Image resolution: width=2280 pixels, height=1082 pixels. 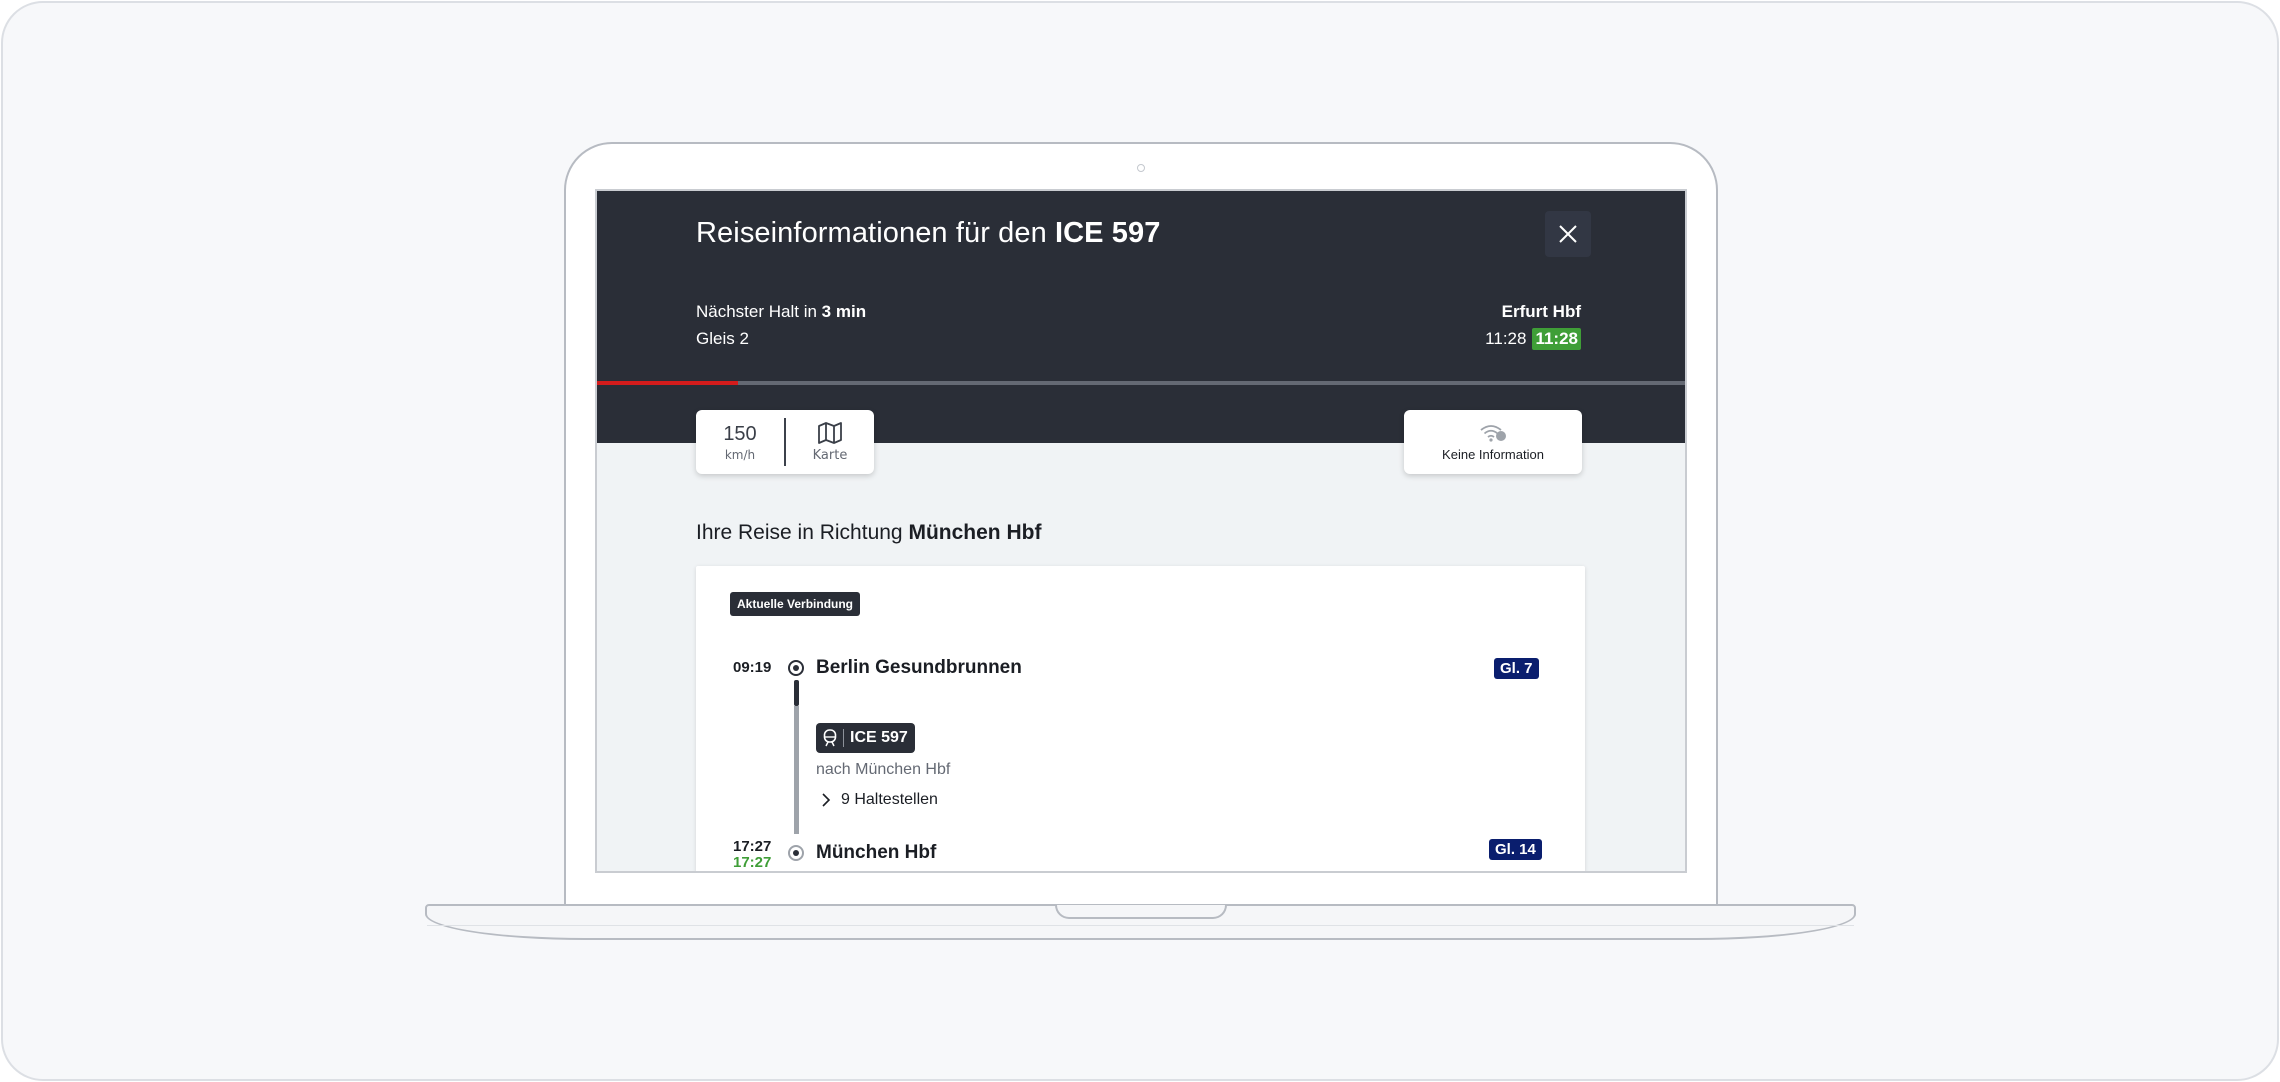 What do you see at coordinates (876, 852) in the screenshot?
I see `arrival-station: München Hbf` at bounding box center [876, 852].